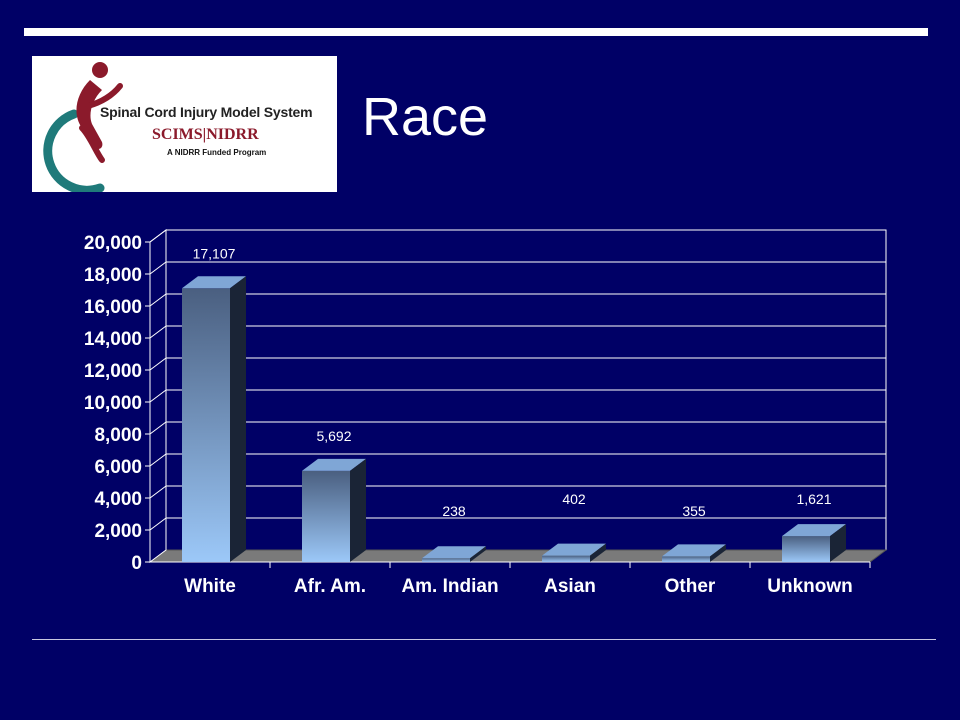 Image resolution: width=960 pixels, height=720 pixels. What do you see at coordinates (813, 499) in the screenshot?
I see `data-label: 1,621` at bounding box center [813, 499].